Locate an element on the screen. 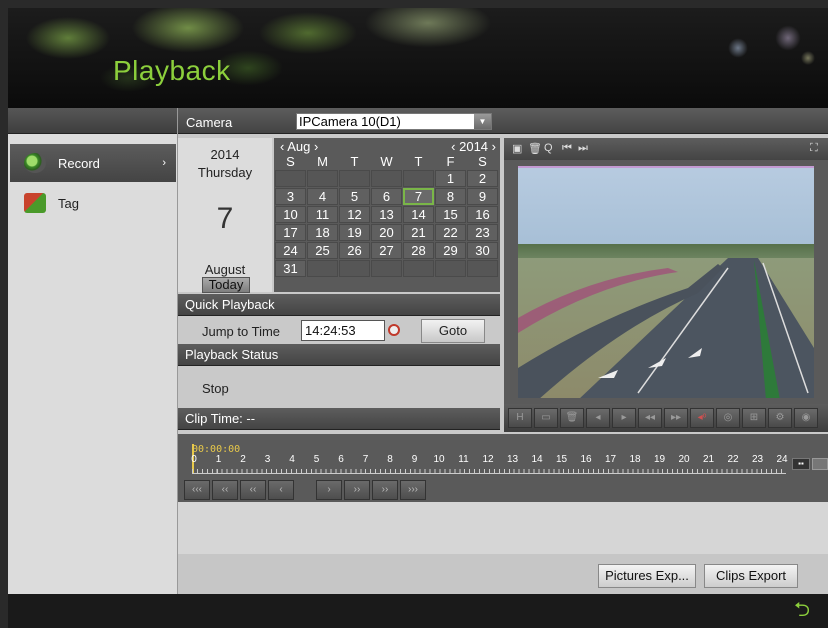 The image size is (828, 628). delete-icon: 🗑 is located at coordinates (572, 418).